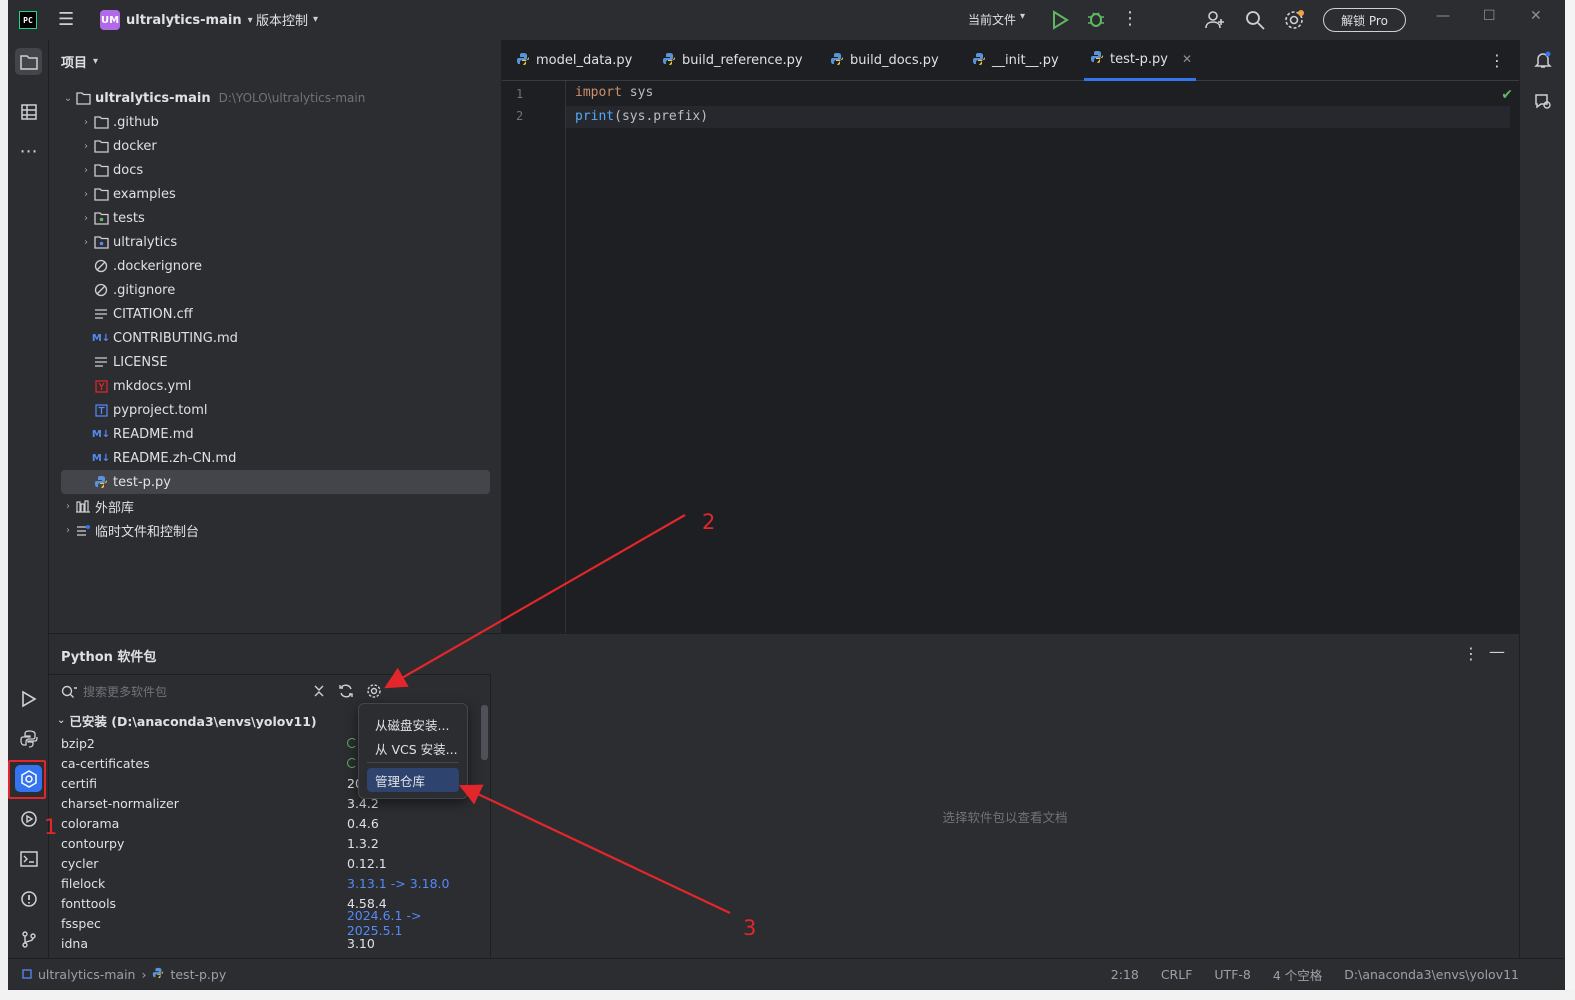  Describe the element at coordinates (1543, 101) in the screenshot. I see `ai-assistant-icon` at that location.